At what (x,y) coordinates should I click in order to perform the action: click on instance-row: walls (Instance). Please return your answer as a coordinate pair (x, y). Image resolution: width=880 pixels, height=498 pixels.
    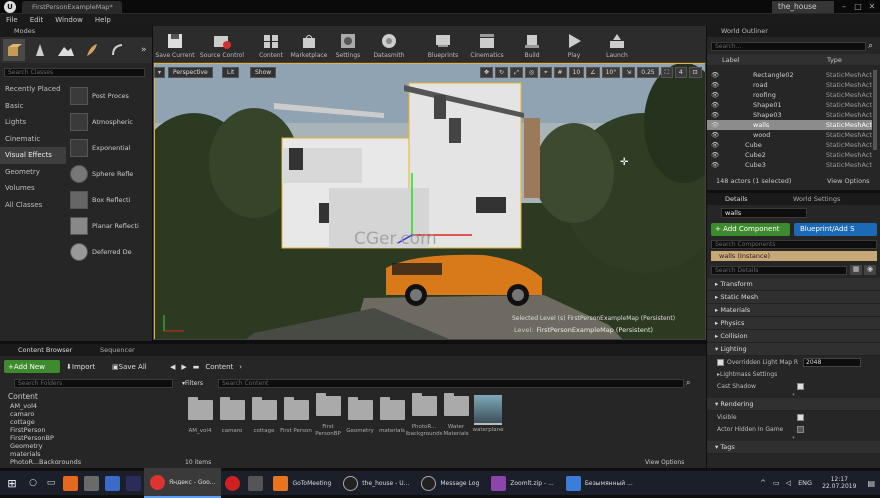
    Looking at the image, I should click on (794, 256).